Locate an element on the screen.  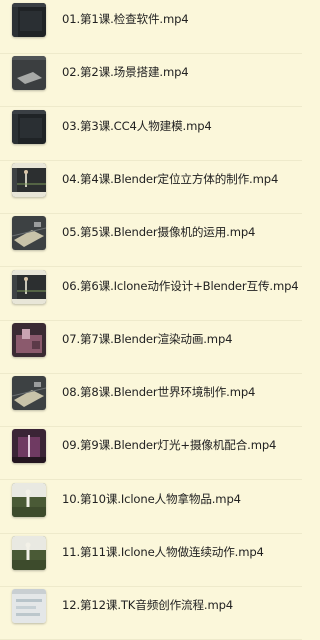
file-row: 08.第8课.Blender世界环境制作.mp4 is located at coordinates (151, 400).